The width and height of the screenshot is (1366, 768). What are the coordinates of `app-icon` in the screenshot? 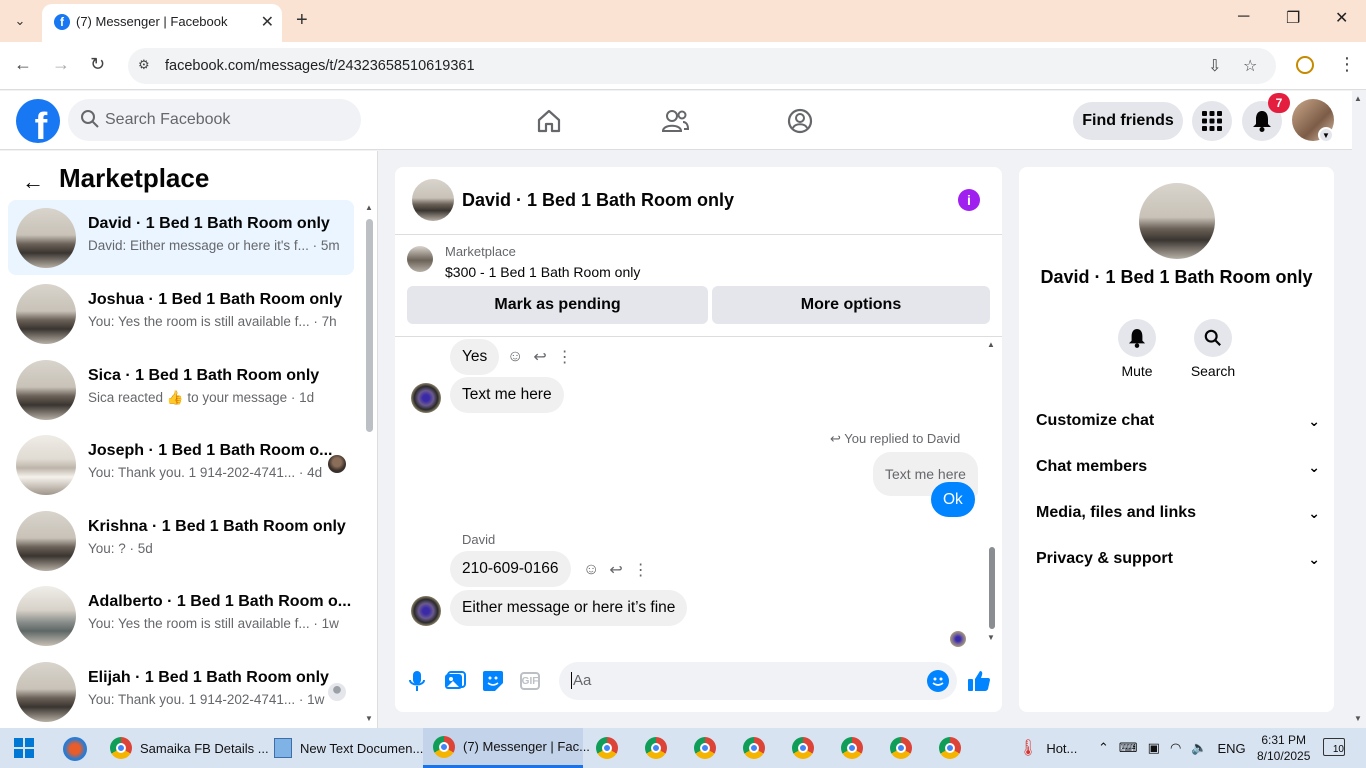 It's located at (75, 749).